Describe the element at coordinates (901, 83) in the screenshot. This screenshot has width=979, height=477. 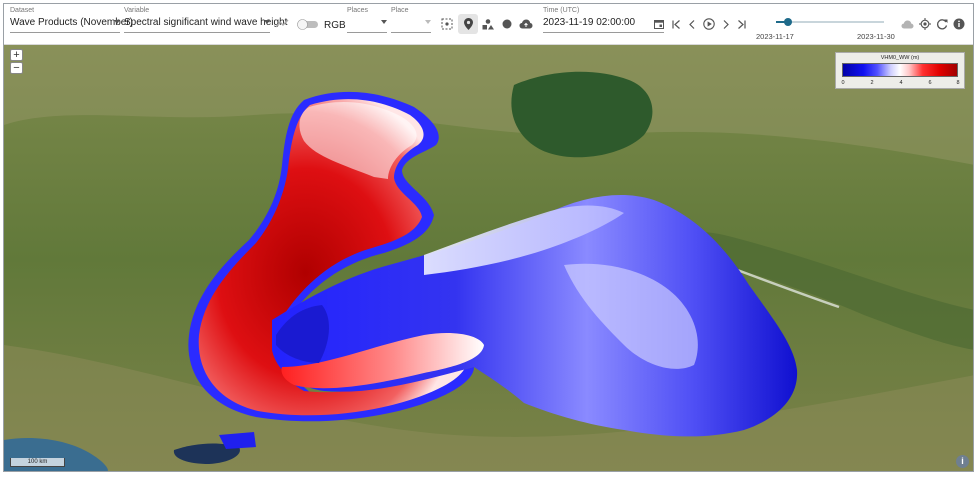
I see `legend-tick: 4` at that location.